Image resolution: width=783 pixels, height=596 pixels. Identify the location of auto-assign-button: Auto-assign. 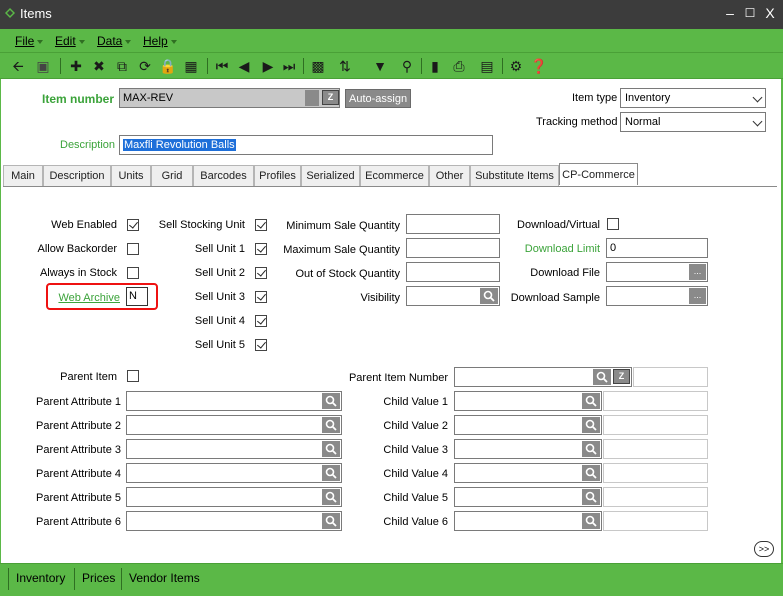
(378, 98).